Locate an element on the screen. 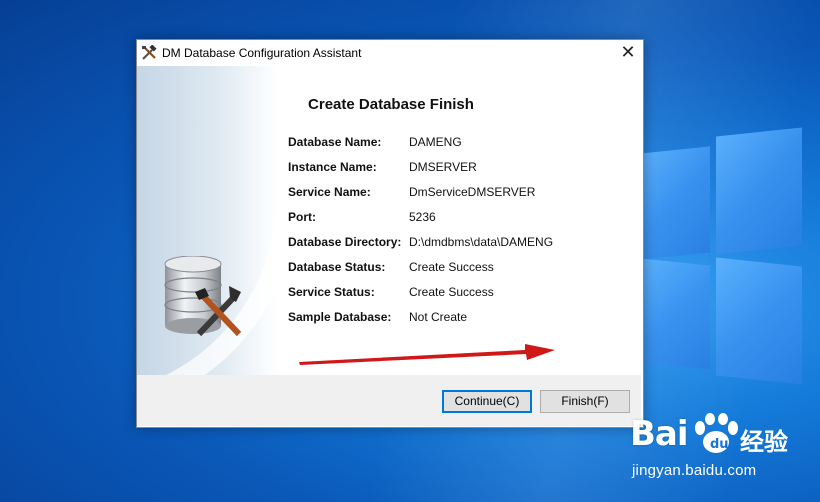 This screenshot has width=820, height=502. close-icon: ✕ is located at coordinates (628, 52).